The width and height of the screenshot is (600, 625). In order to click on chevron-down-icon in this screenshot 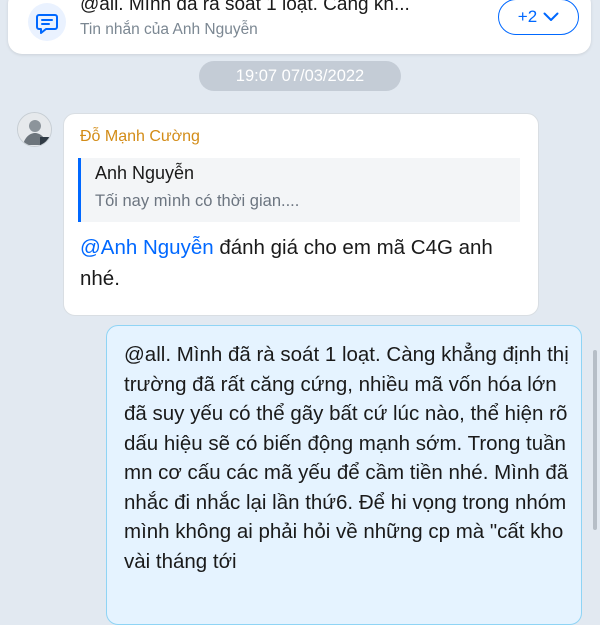, I will do `click(551, 16)`.